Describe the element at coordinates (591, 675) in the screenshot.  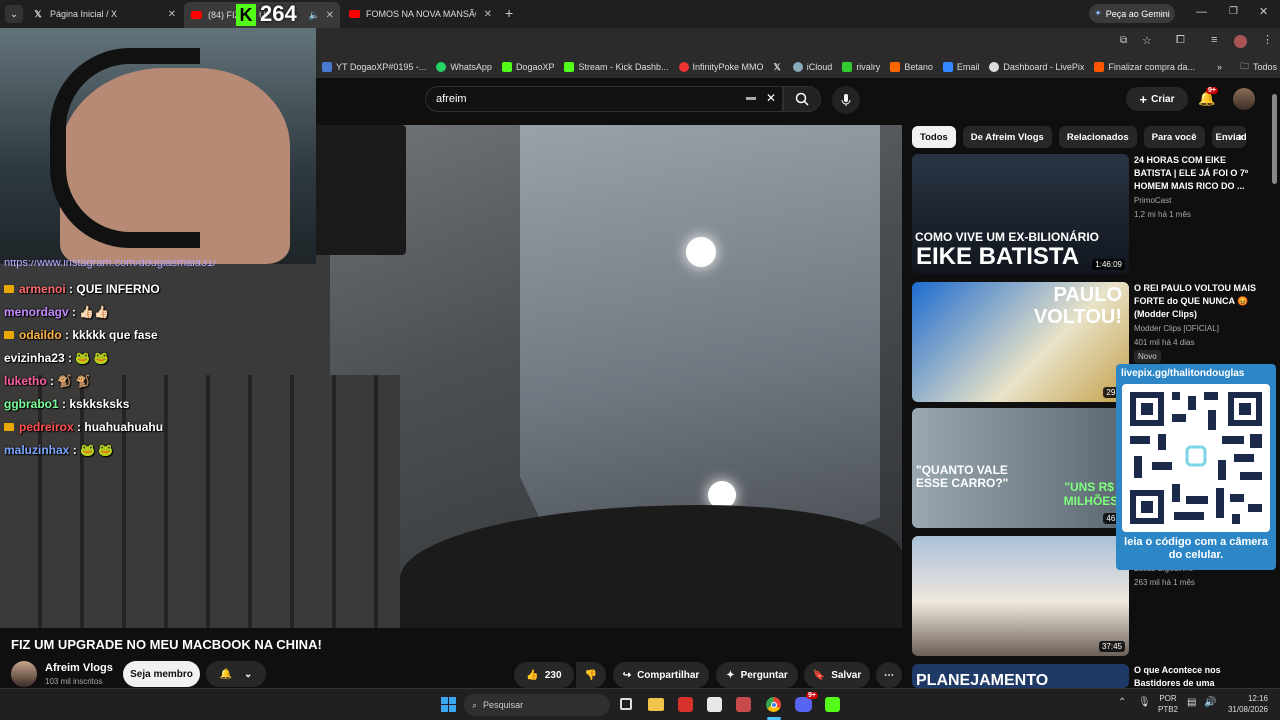
I see `dislike-button: 👎` at that location.